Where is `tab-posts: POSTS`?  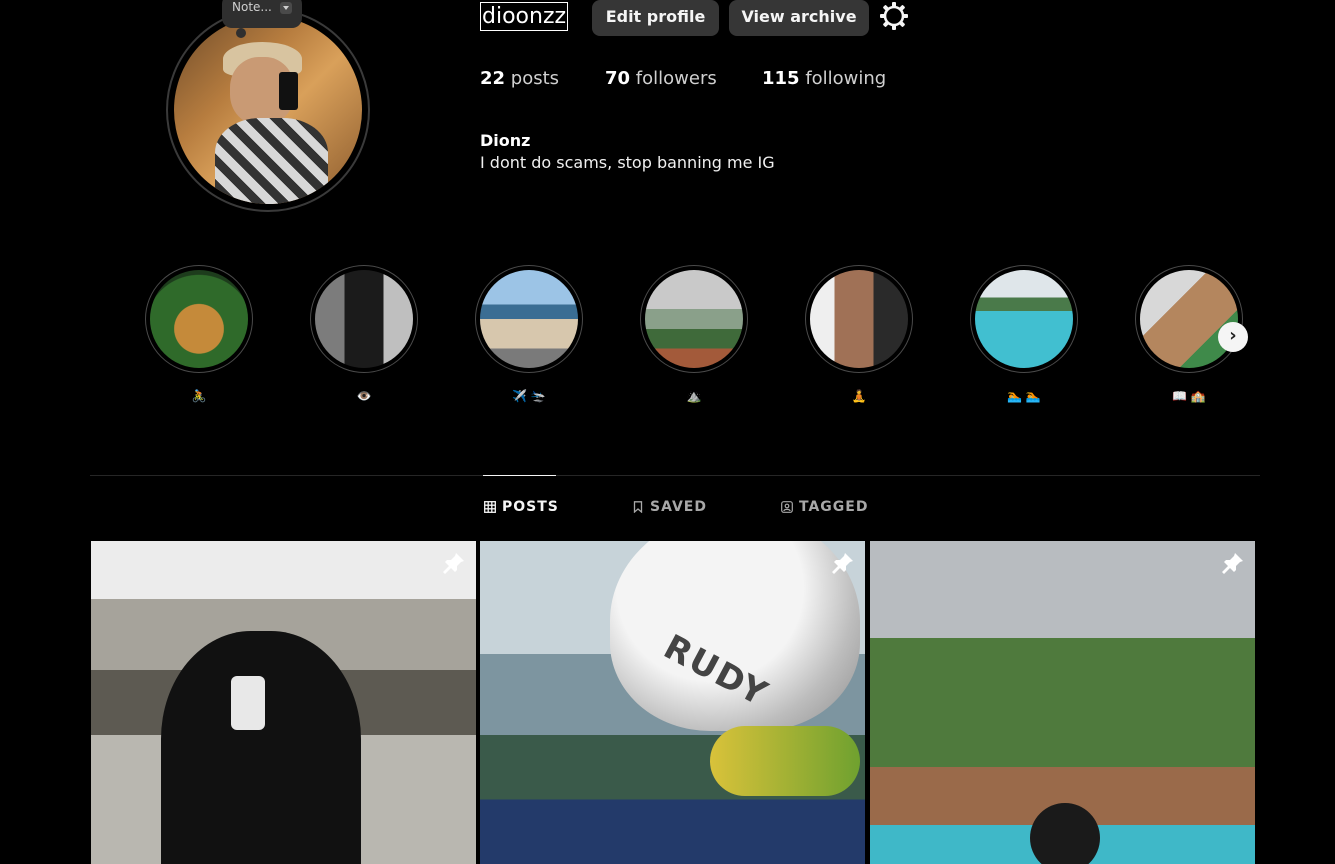
tab-posts: POSTS is located at coordinates (521, 507).